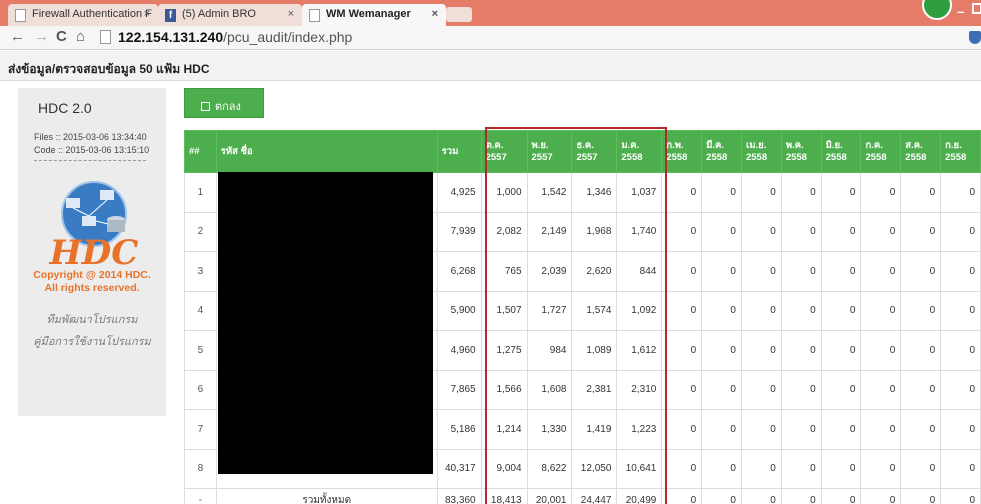 Image resolution: width=981 pixels, height=504 pixels. What do you see at coordinates (200, 429) in the screenshot?
I see `row-index: 7` at bounding box center [200, 429].